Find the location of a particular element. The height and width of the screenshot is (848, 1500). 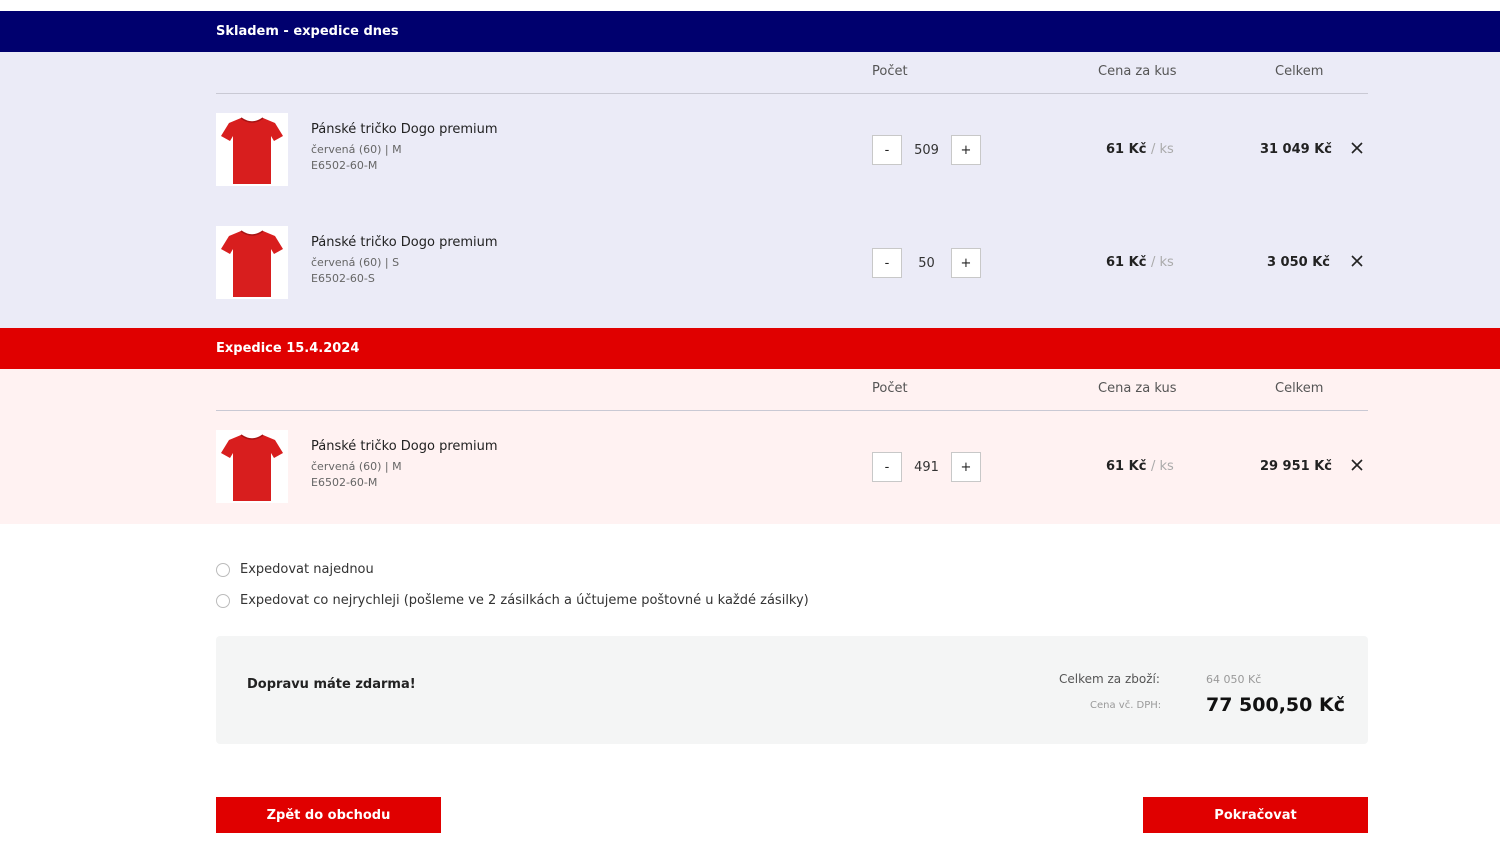

product-code: E6502-60-S is located at coordinates (343, 278).